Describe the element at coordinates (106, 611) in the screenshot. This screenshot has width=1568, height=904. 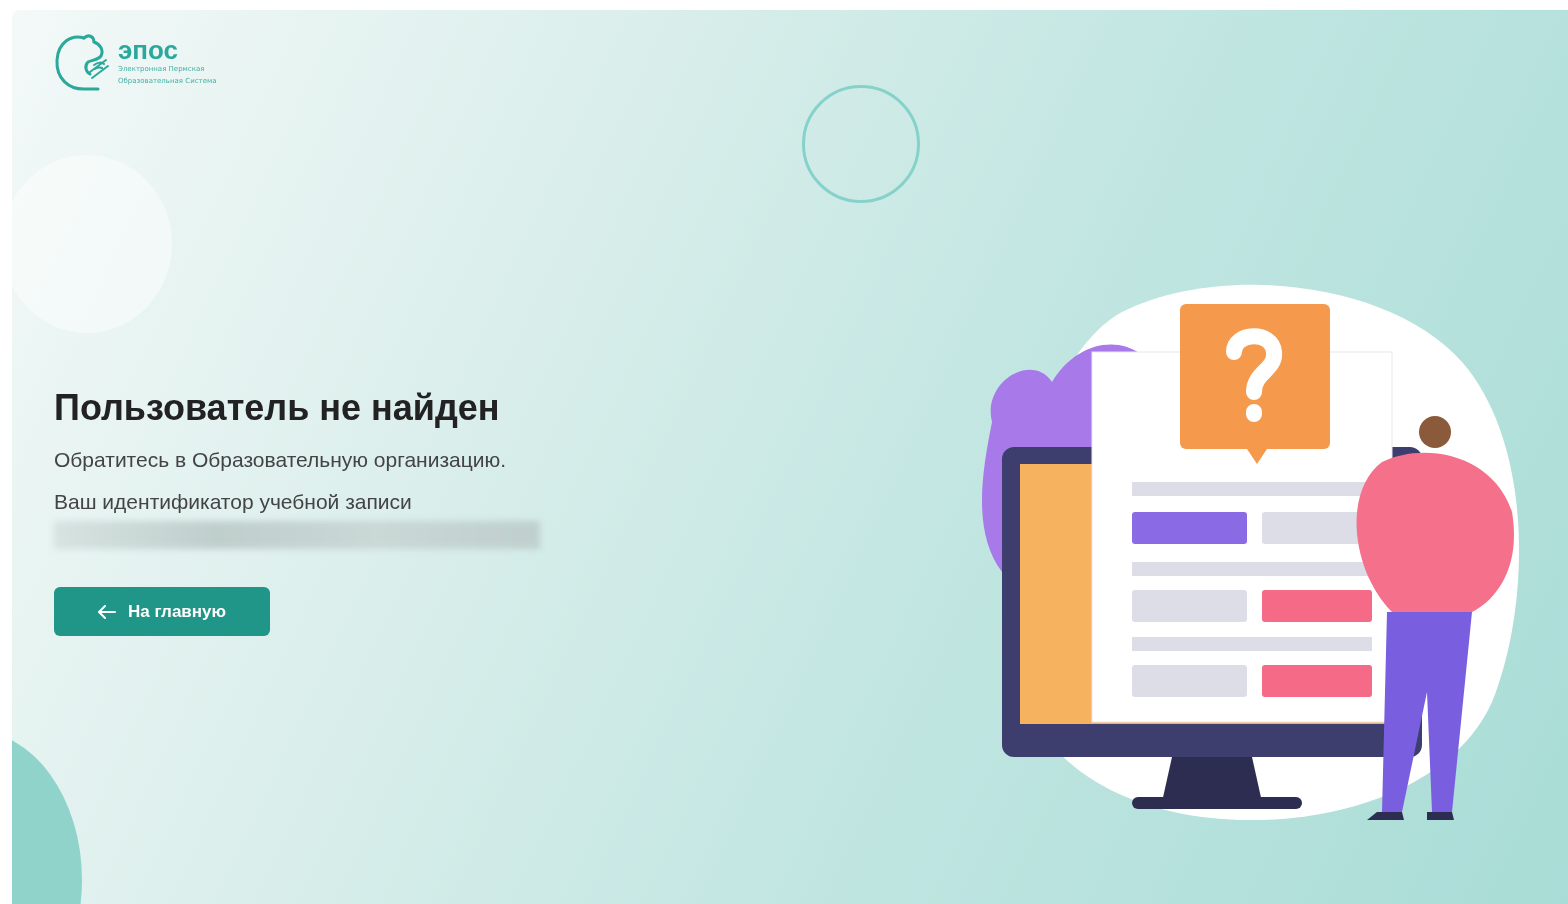
I see `arrow-left-icon` at that location.